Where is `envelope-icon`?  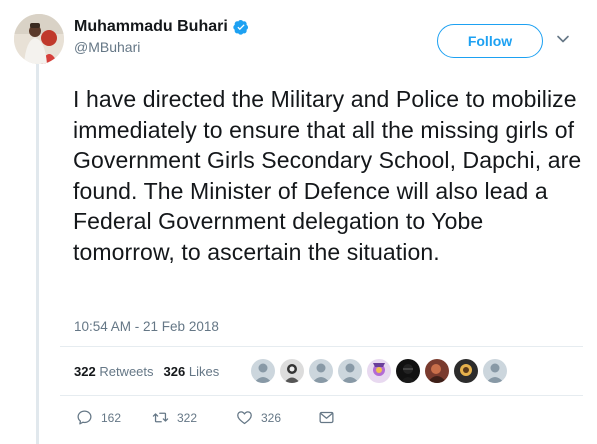 envelope-icon is located at coordinates (326, 417).